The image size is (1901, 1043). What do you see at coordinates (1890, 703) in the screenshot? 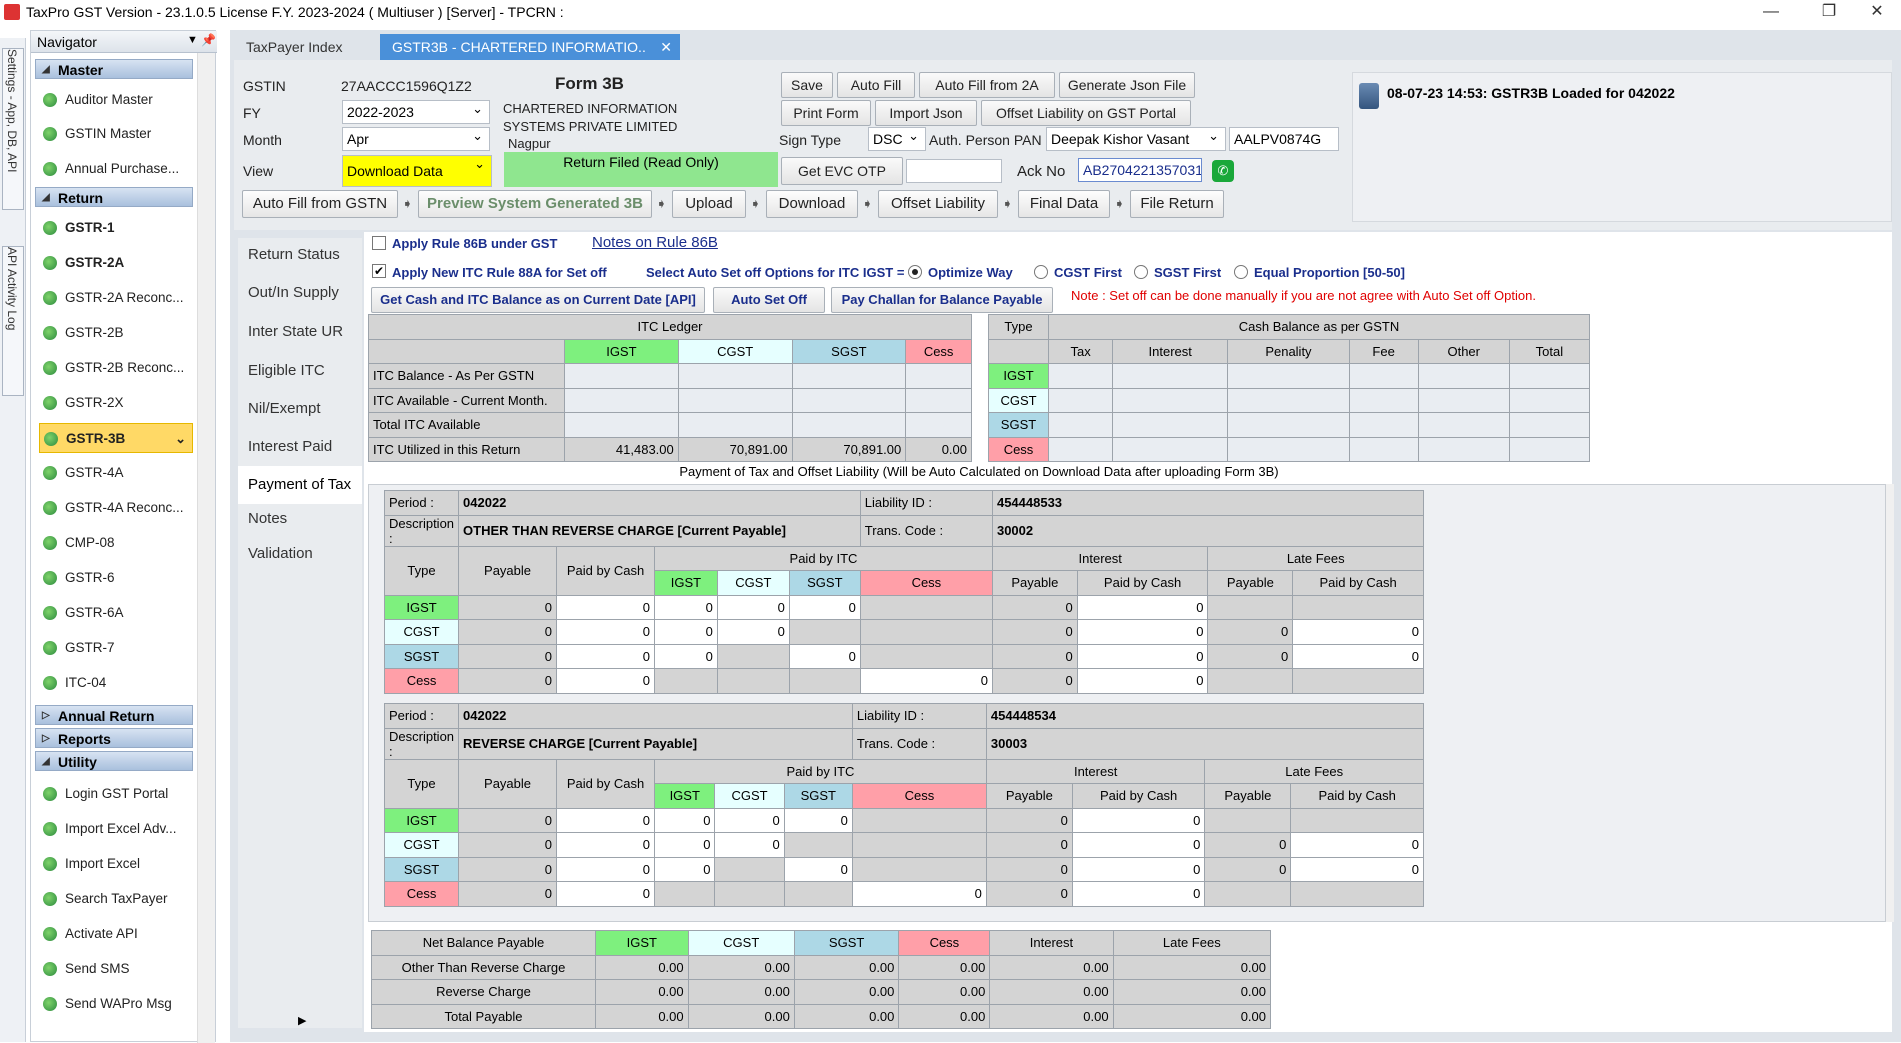
I see `payment-scrollbar` at bounding box center [1890, 703].